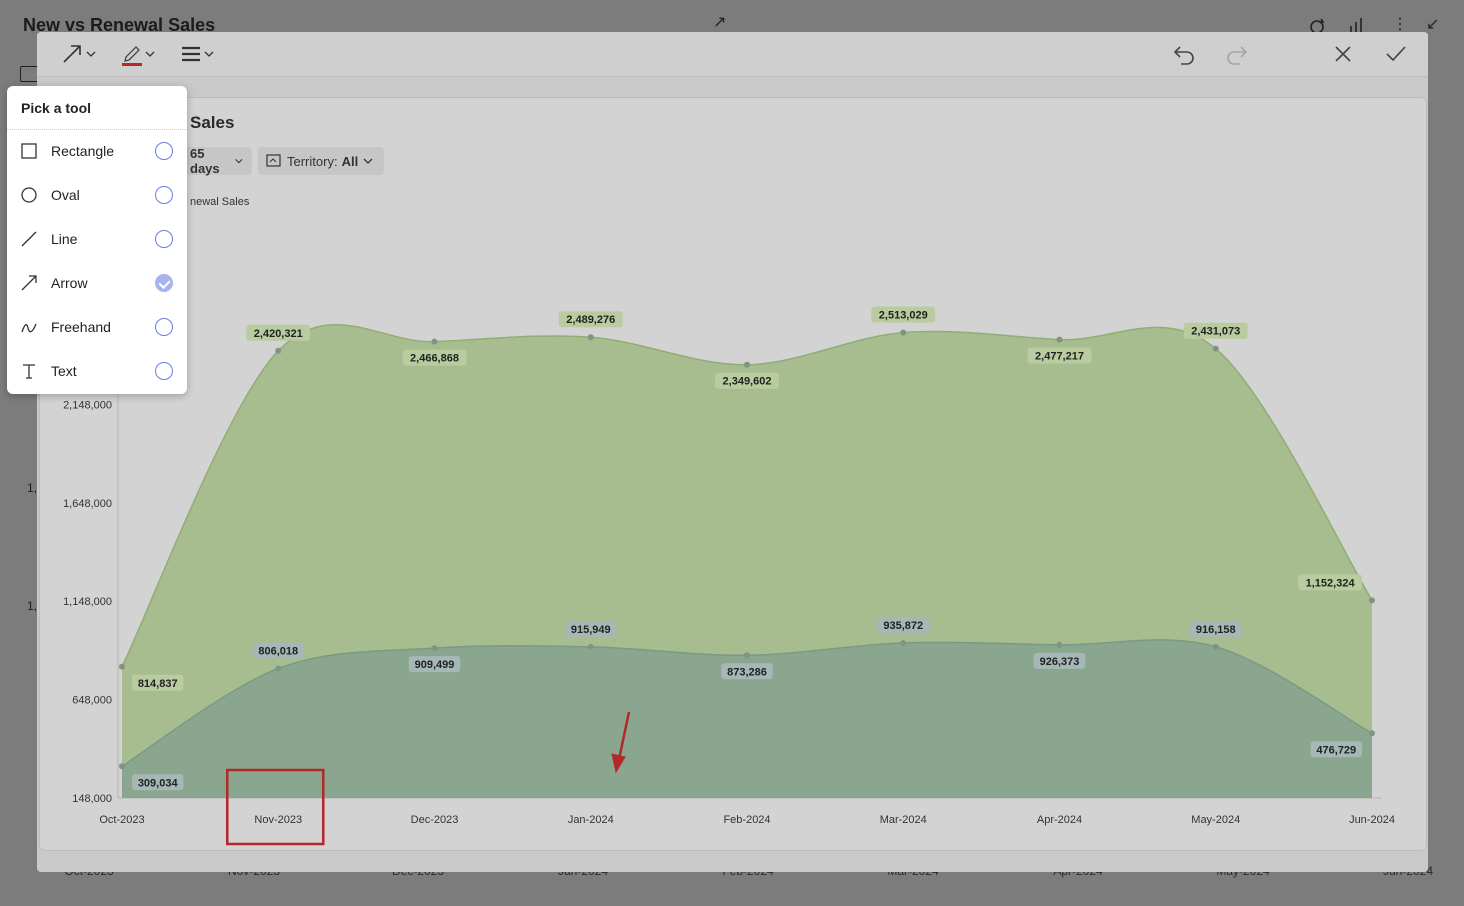 This screenshot has width=1464, height=906. I want to click on data-label: 806,018, so click(278, 652).